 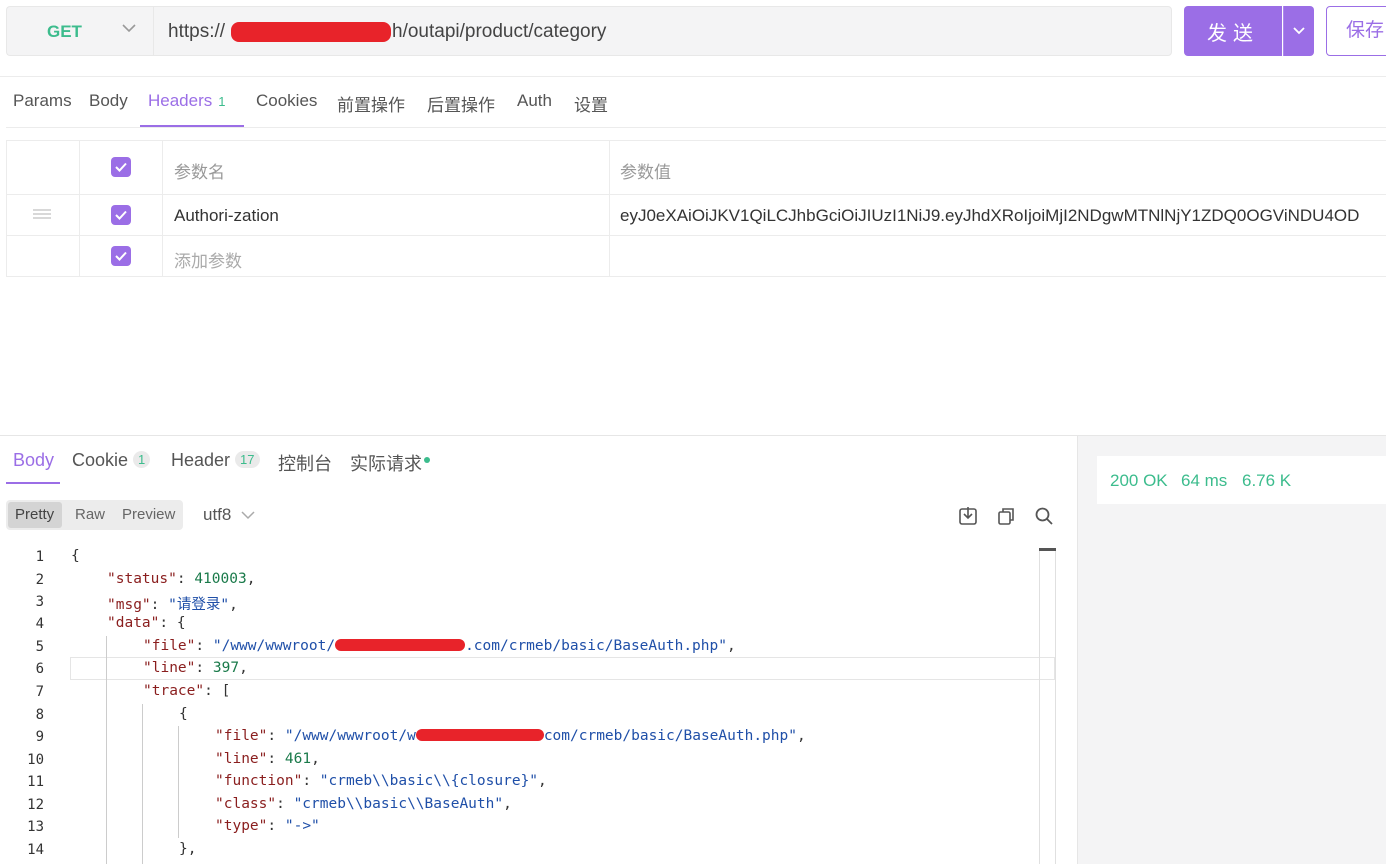 What do you see at coordinates (968, 516) in the screenshot?
I see `download-icon` at bounding box center [968, 516].